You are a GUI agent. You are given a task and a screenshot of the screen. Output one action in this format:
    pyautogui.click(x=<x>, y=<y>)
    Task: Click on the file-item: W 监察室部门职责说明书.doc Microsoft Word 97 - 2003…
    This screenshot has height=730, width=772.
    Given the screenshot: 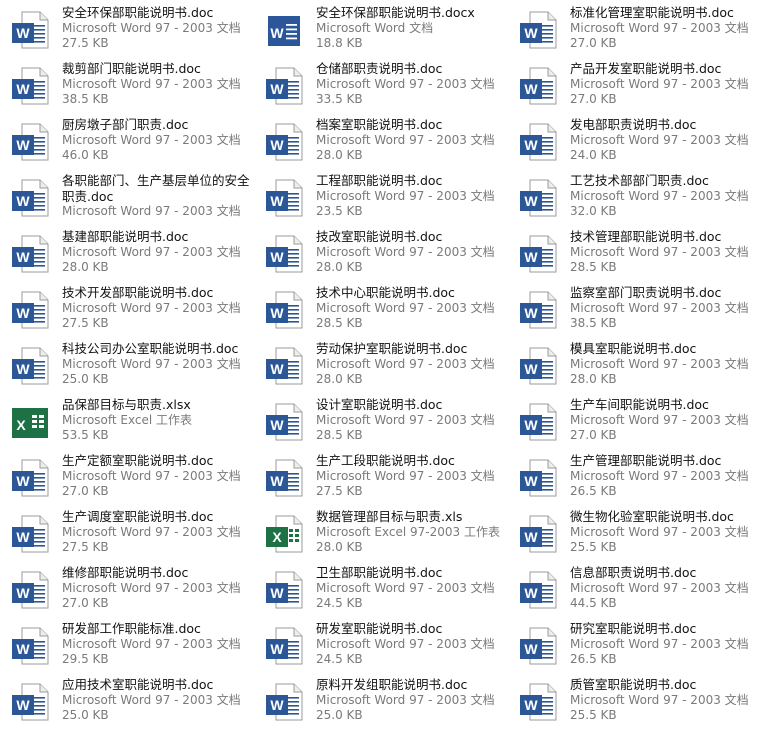 What is the action you would take?
    pyautogui.click(x=640, y=310)
    